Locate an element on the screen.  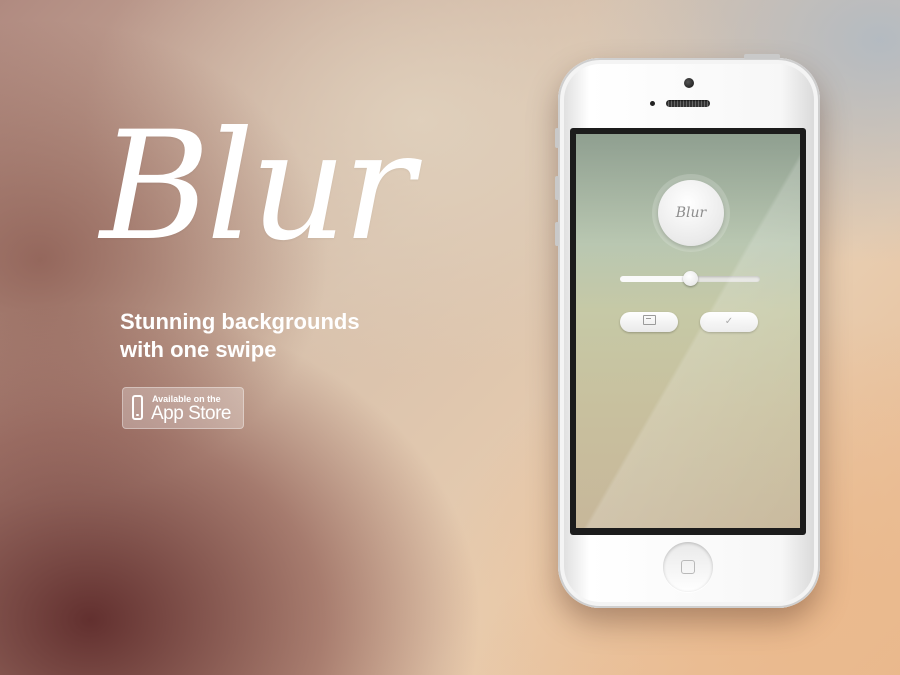
home-button is located at coordinates (688, 567).